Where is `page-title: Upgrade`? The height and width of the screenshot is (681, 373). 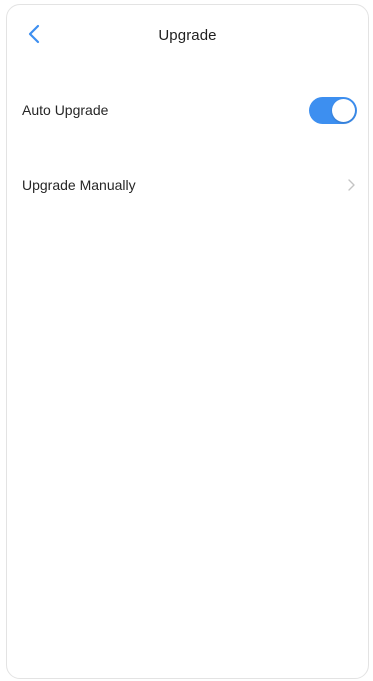 page-title: Upgrade is located at coordinates (187, 35).